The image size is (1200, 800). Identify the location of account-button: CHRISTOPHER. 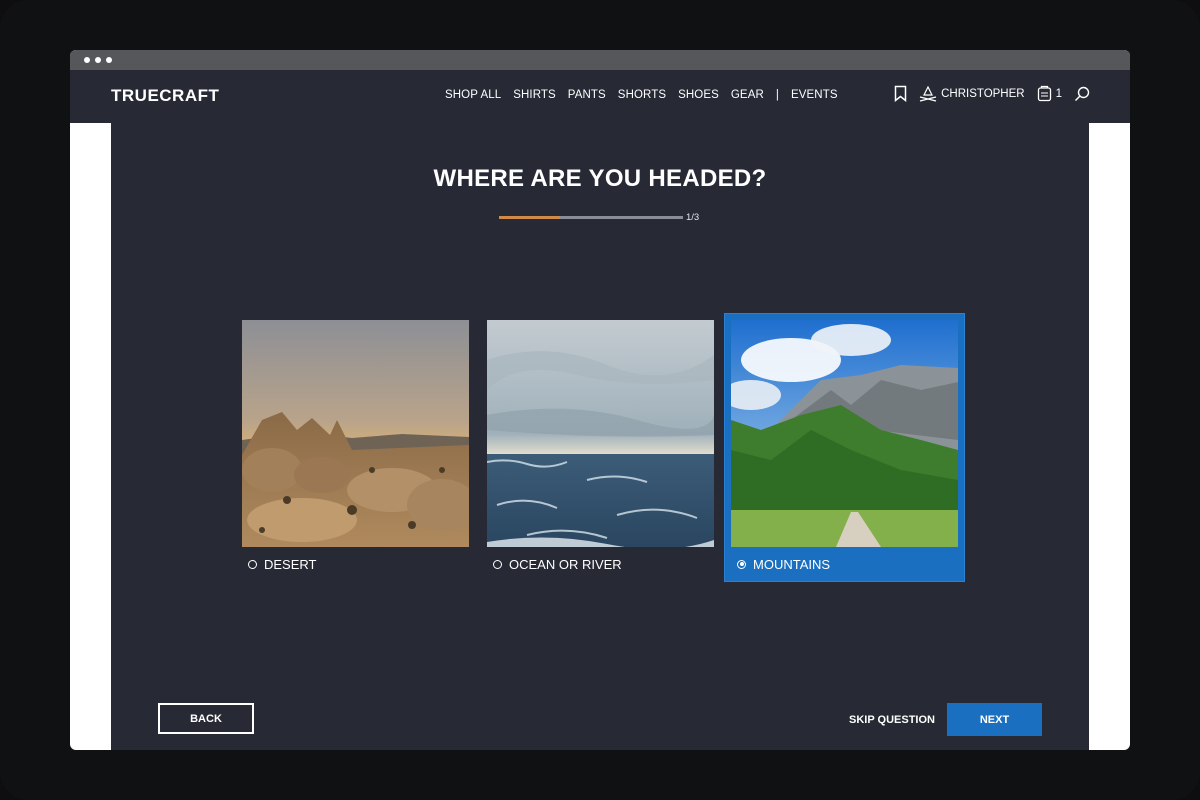
(972, 93).